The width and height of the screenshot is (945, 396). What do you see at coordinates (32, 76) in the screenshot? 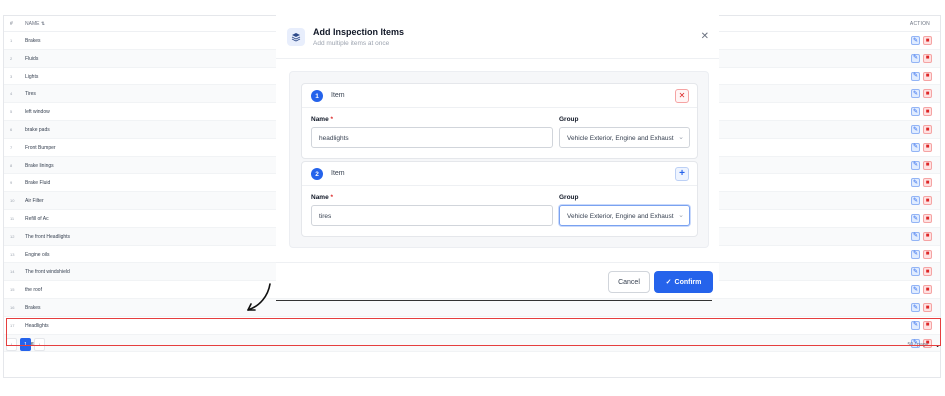
I see `row-name: Lights` at bounding box center [32, 76].